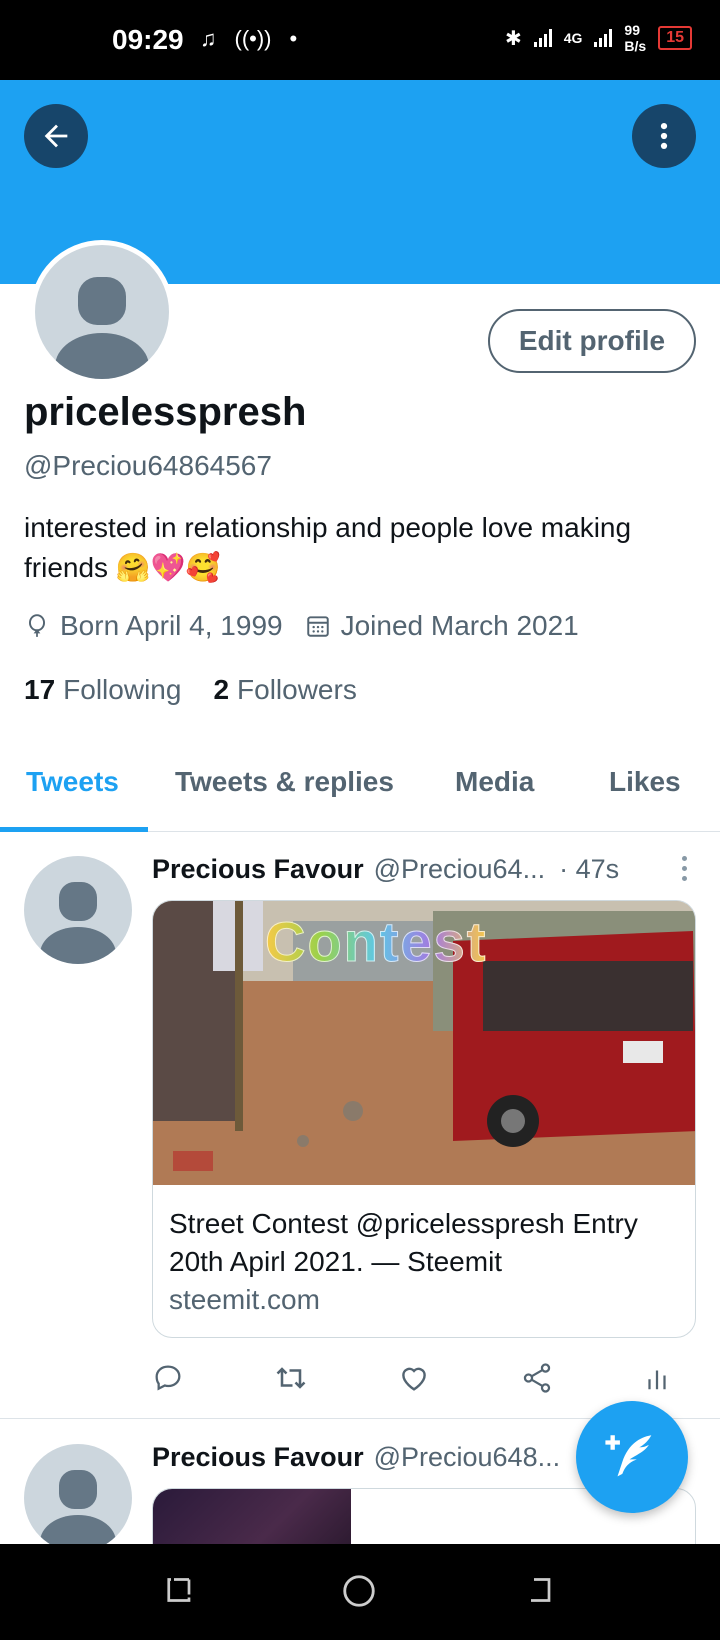  Describe the element at coordinates (589, 869) in the screenshot. I see `tweet-time: · 47s` at that location.